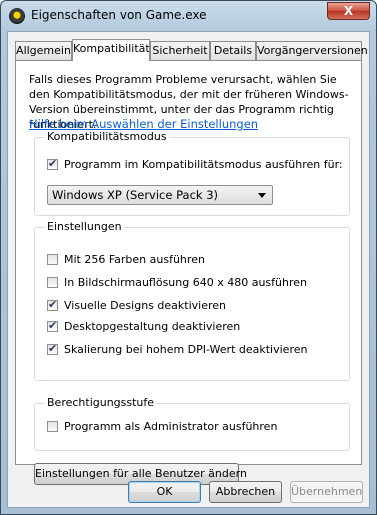  Describe the element at coordinates (152, 326) in the screenshot. I see `checkbox-label: Desktopgestaltung deaktivieren` at that location.